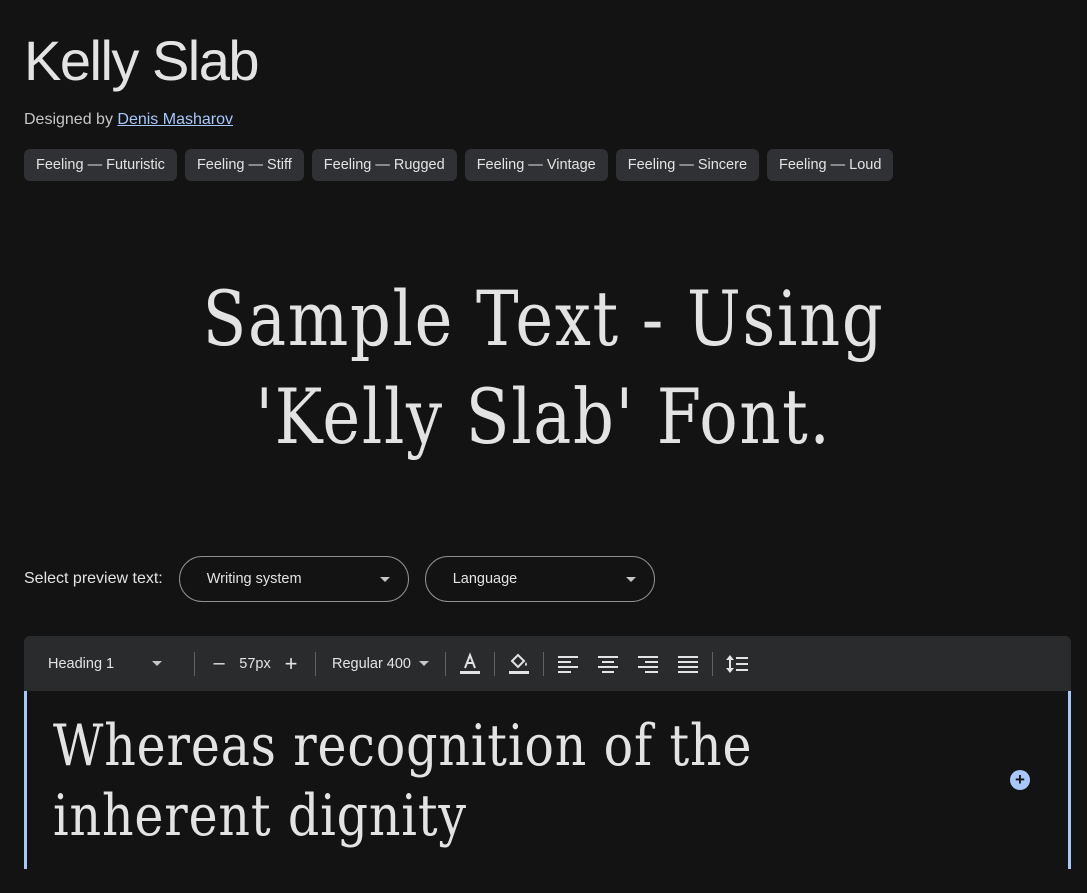 Image resolution: width=1087 pixels, height=893 pixels. Describe the element at coordinates (608, 664) in the screenshot. I see `align-center-icon` at that location.